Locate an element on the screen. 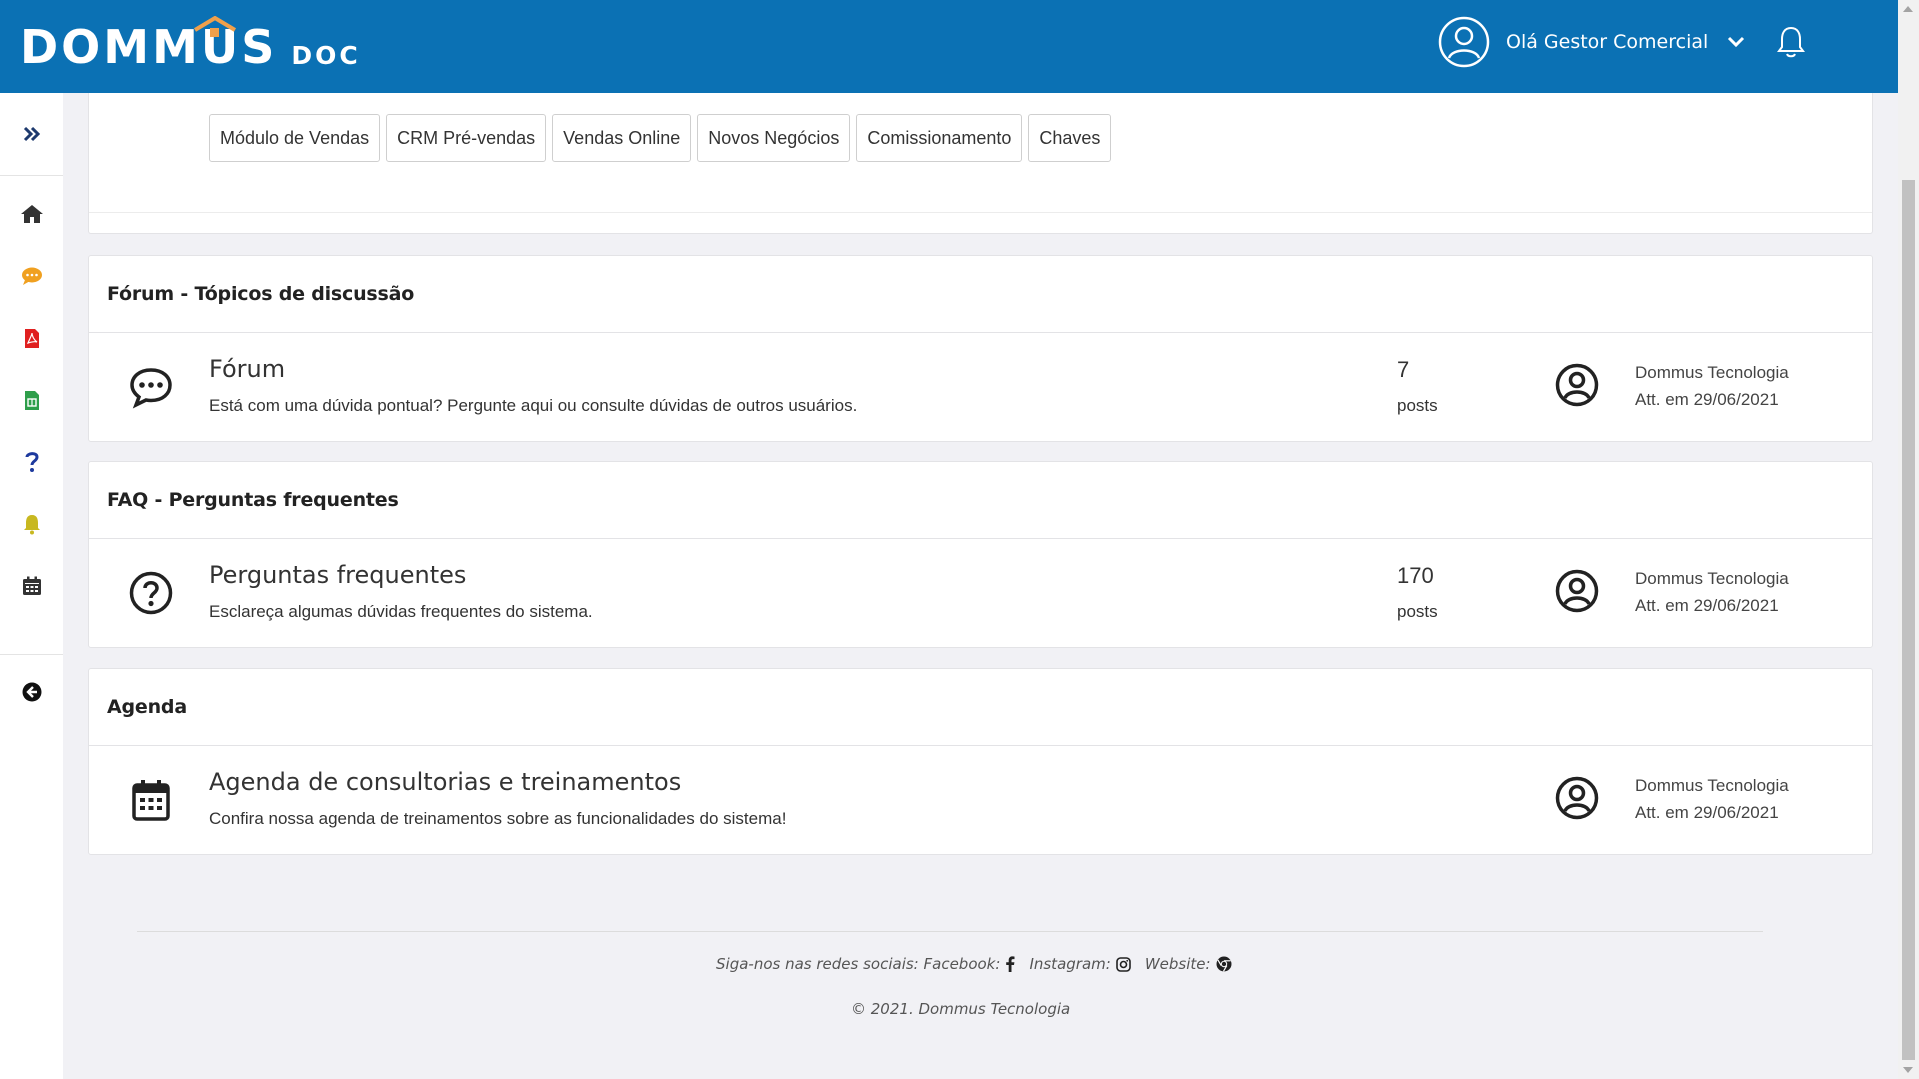 This screenshot has width=1919, height=1079. arrow-left-circle-icon is located at coordinates (31, 692).